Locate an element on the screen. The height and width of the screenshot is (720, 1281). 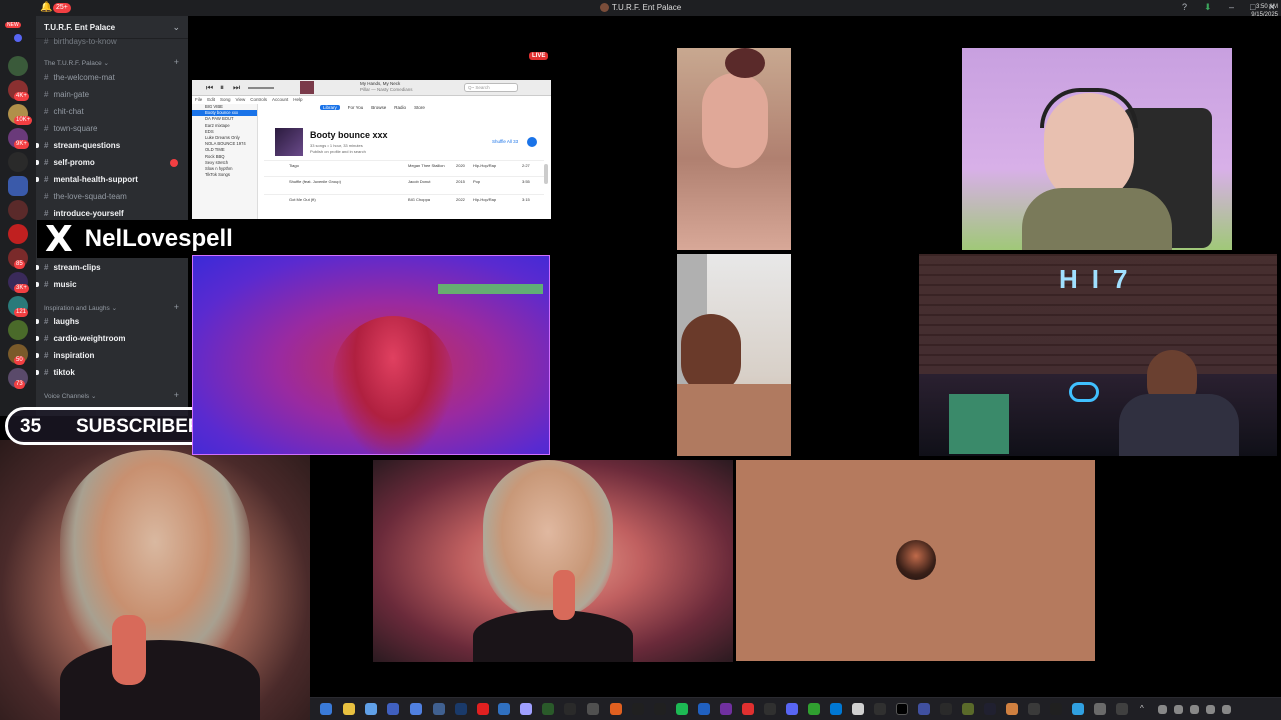
channel-item: # self-promo is located at coordinates (69, 162).